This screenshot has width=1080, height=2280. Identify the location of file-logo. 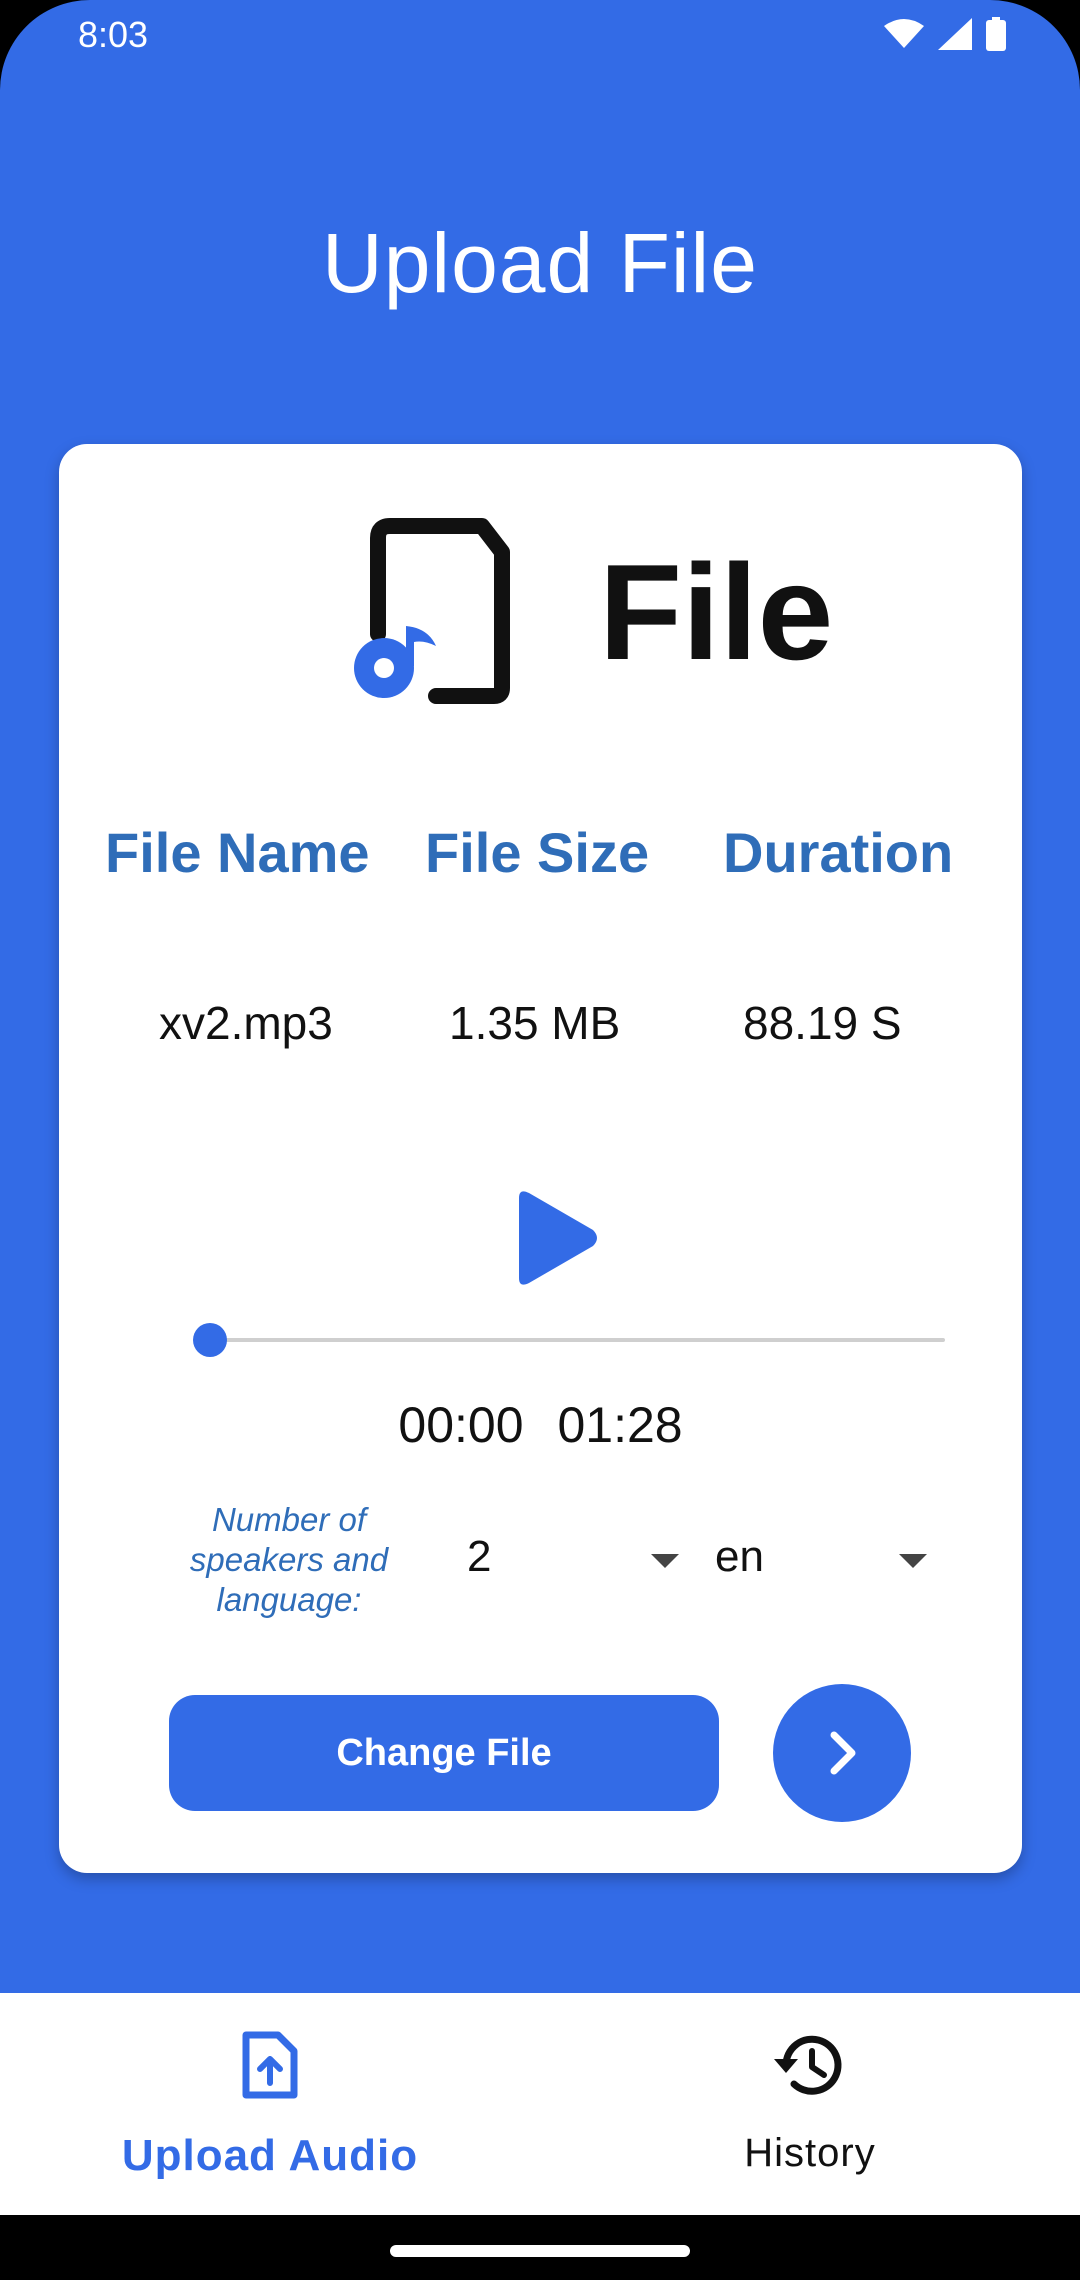
(434, 611).